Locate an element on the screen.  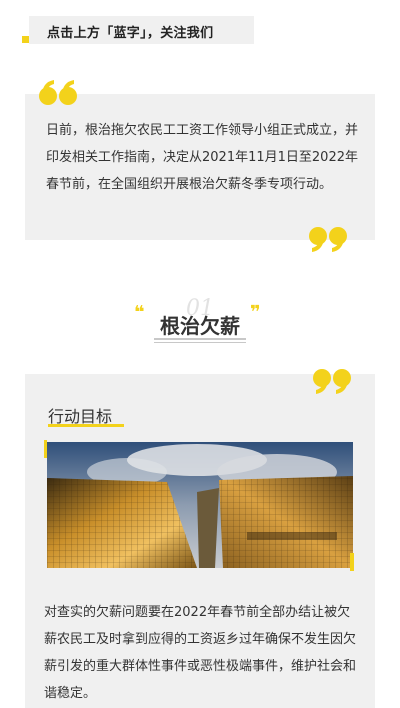
goal-title-underline is located at coordinates (86, 425).